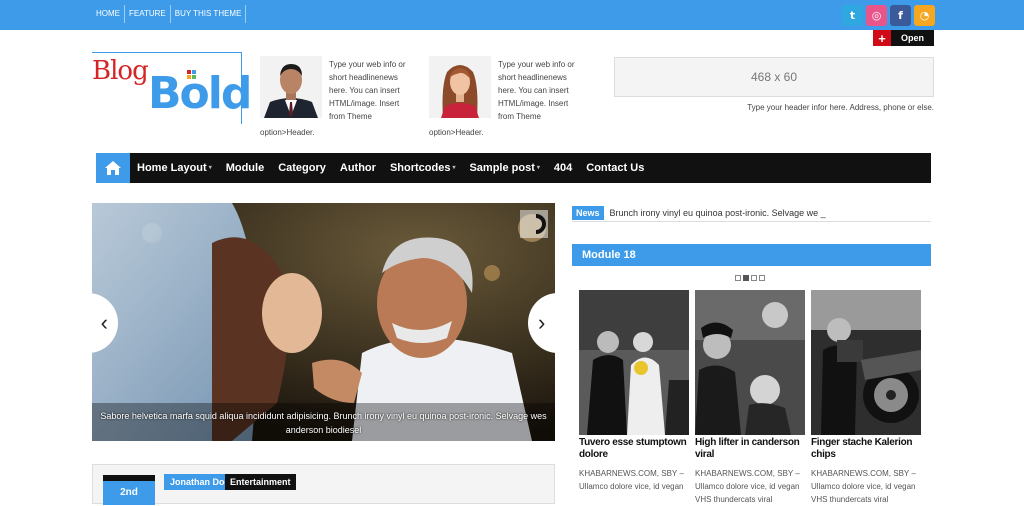 The width and height of the screenshot is (1024, 506). Describe the element at coordinates (456, 132) in the screenshot. I see `profile-2-tail: option>Header.` at that location.